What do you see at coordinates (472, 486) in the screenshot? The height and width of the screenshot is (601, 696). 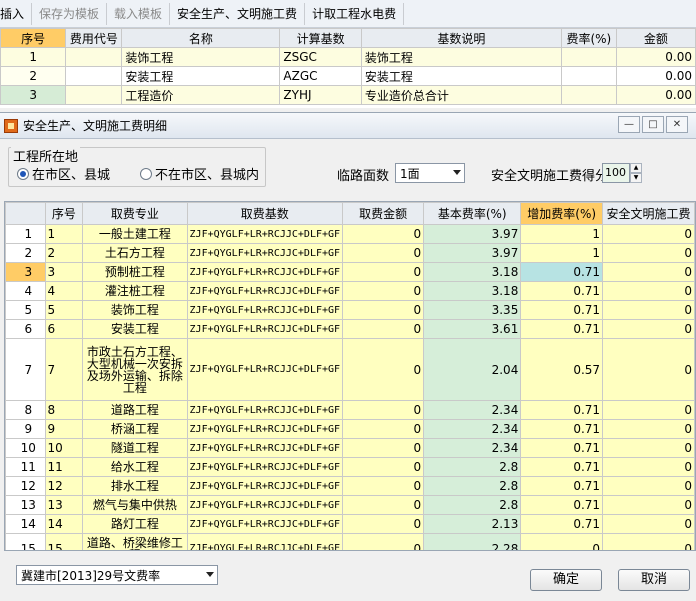 I see `cell-basic-rate: 2.8` at bounding box center [472, 486].